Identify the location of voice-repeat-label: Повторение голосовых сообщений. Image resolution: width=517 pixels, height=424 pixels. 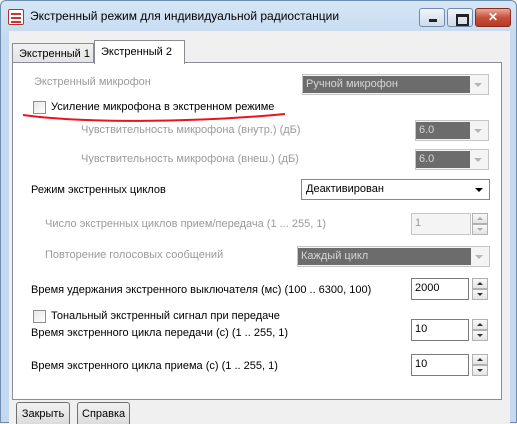
(134, 255).